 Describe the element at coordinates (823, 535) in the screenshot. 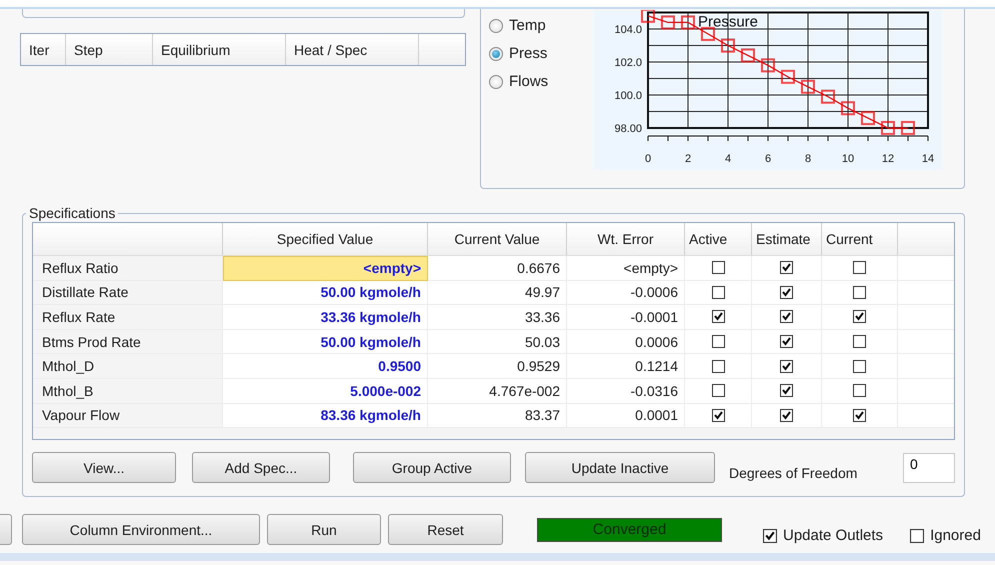

I see `checkbox-option: Update Outlets` at that location.